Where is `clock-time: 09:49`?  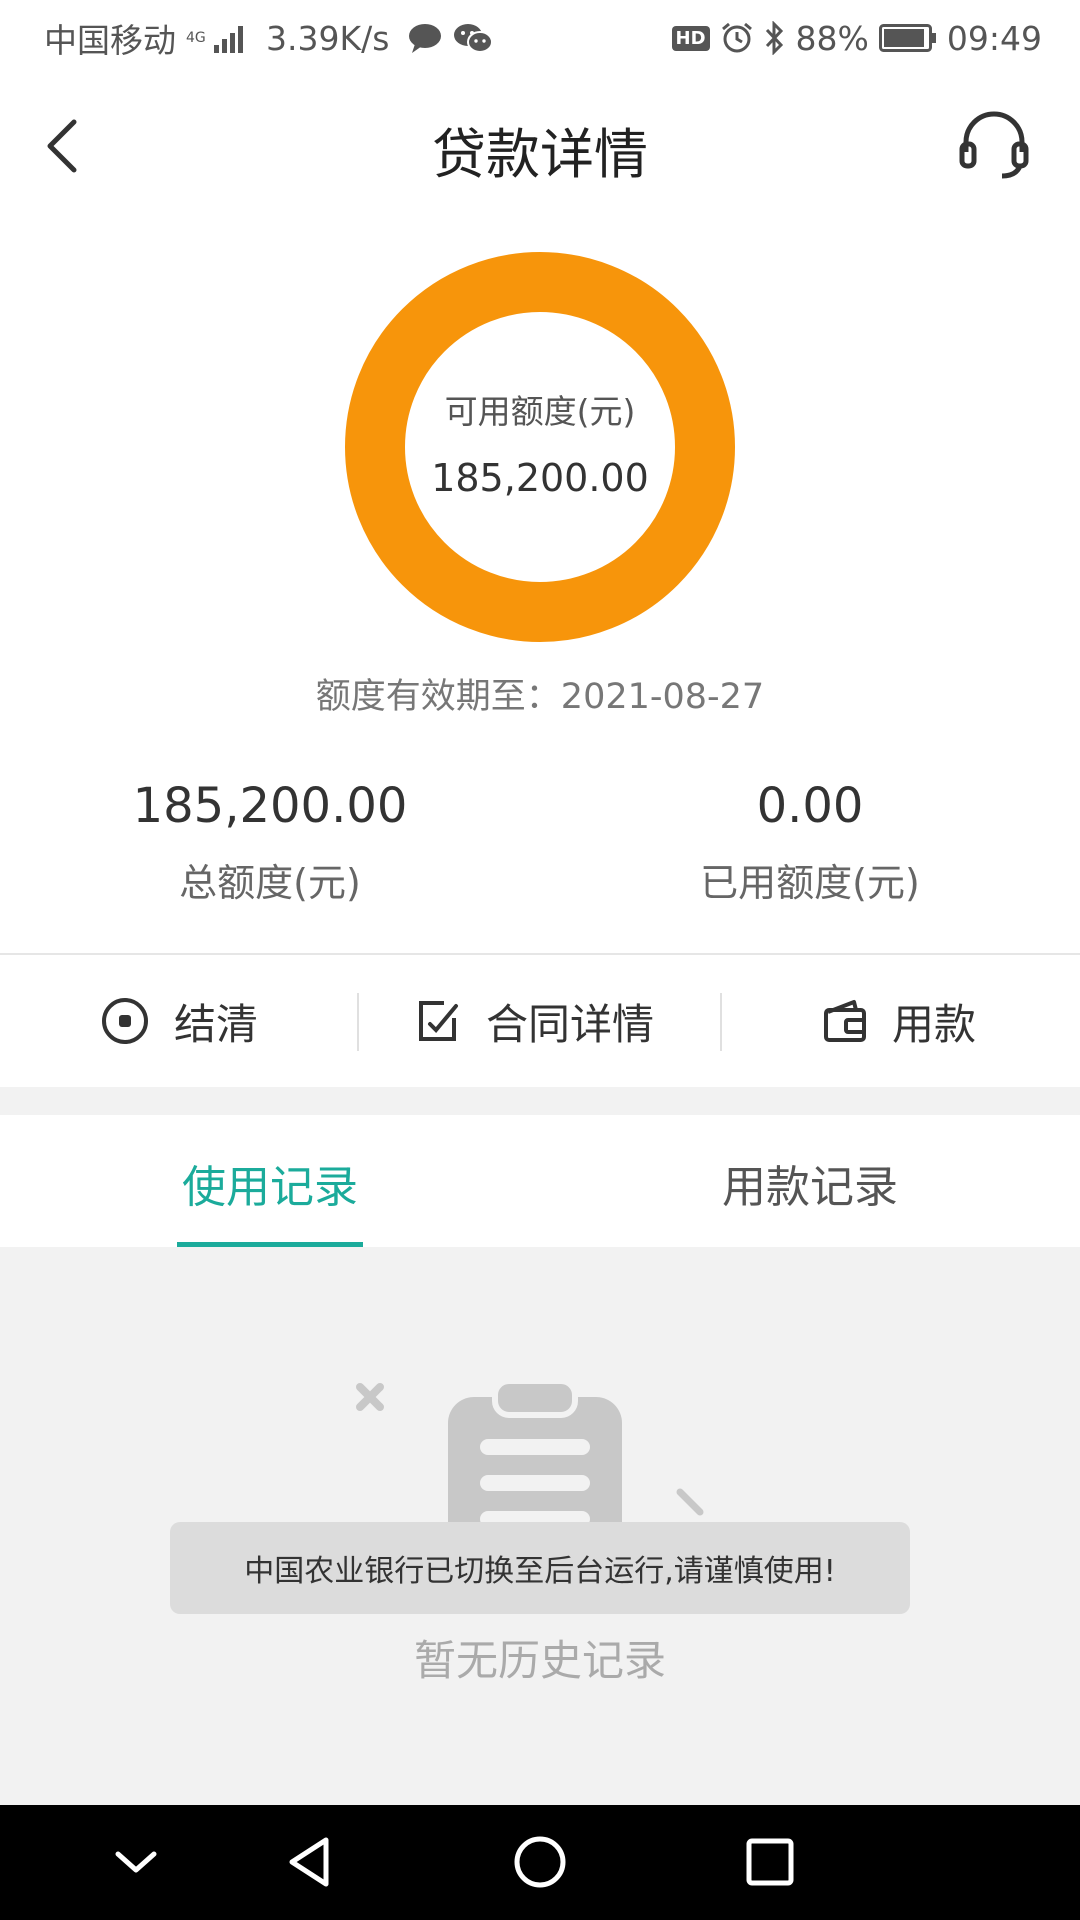
clock-time: 09:49 is located at coordinates (994, 38).